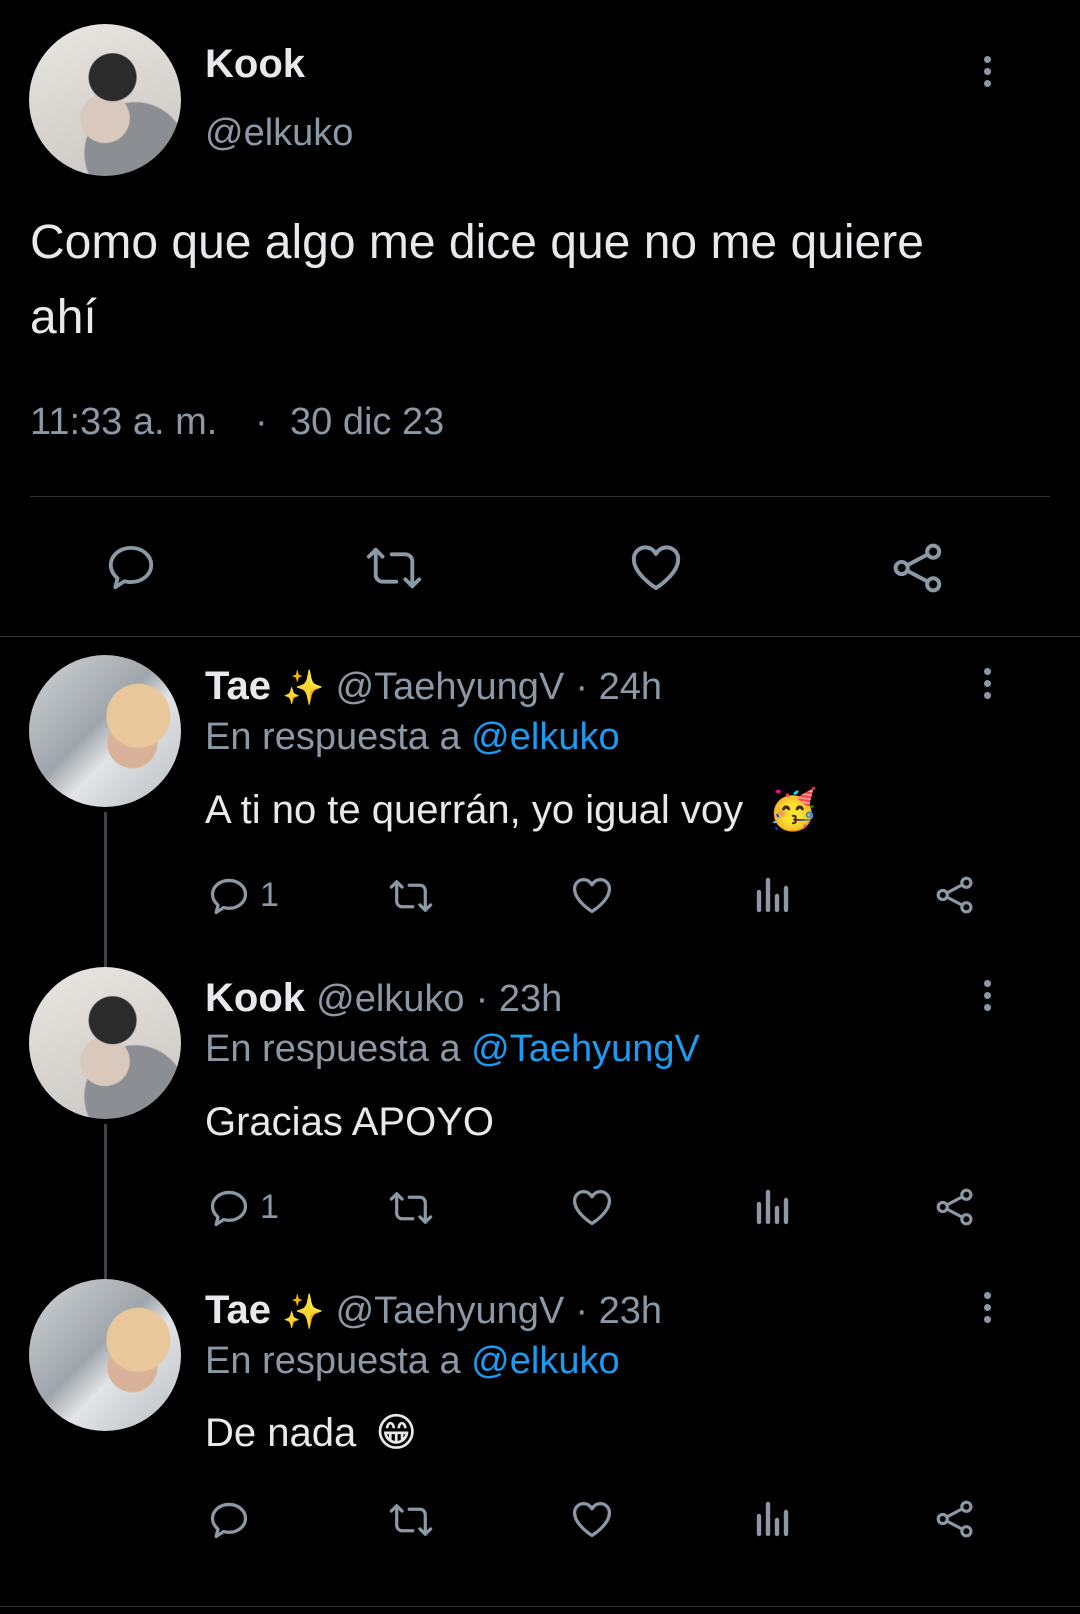  What do you see at coordinates (390, 999) in the screenshot?
I see `reply-author-handle: @elkuko` at bounding box center [390, 999].